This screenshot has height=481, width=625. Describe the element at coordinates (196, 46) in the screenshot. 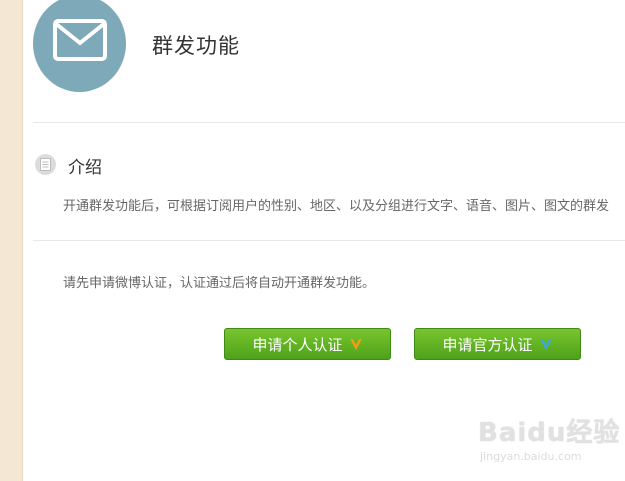

I see `page-title: 群发功能` at that location.